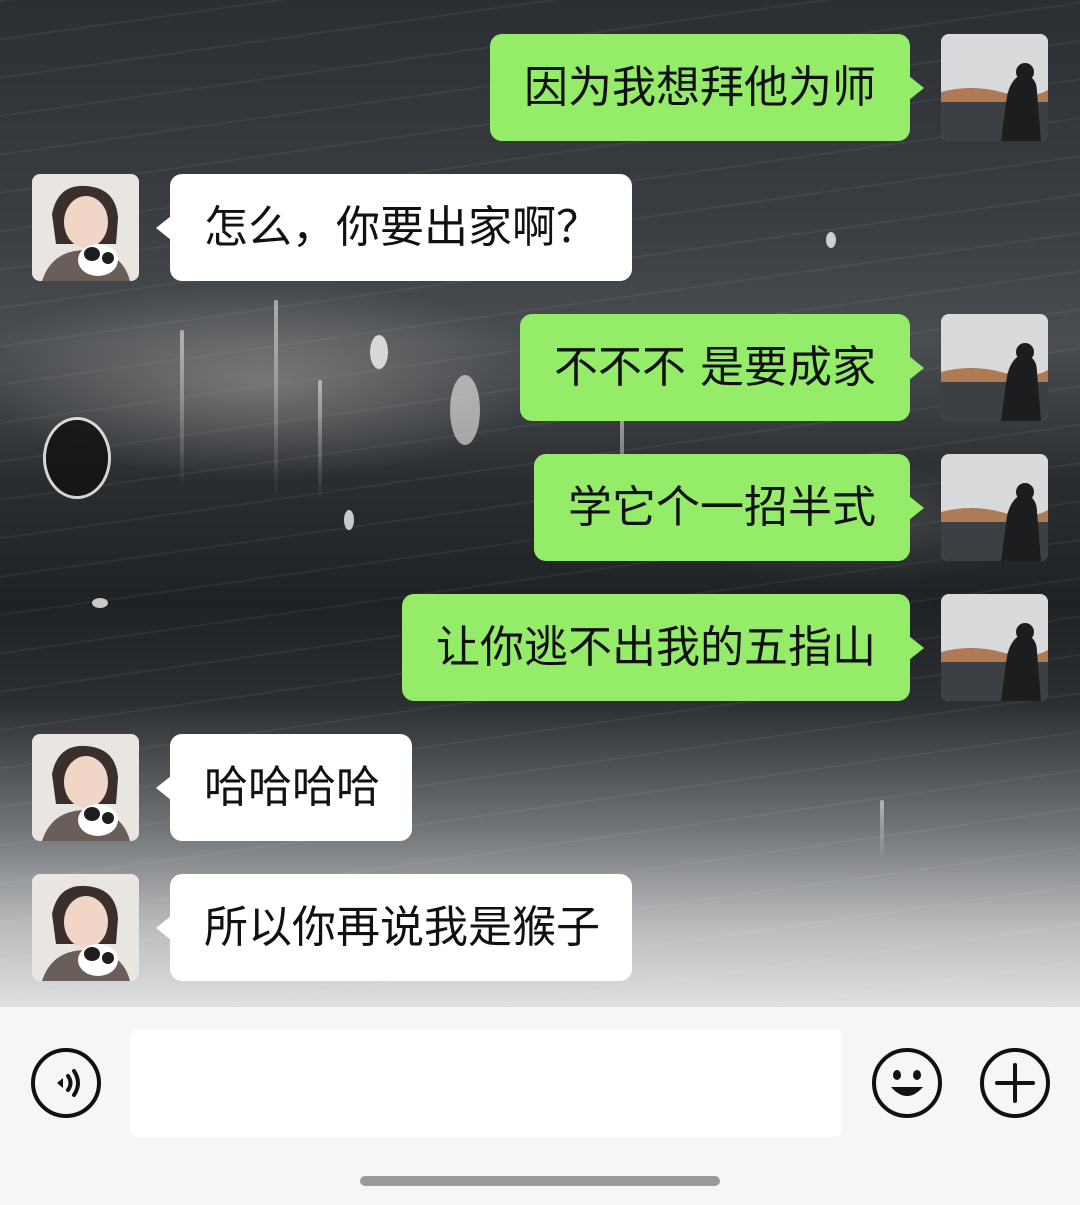  What do you see at coordinates (707, 87) in the screenshot?
I see `sent-message-bubble: 因为我想拜他为师` at bounding box center [707, 87].